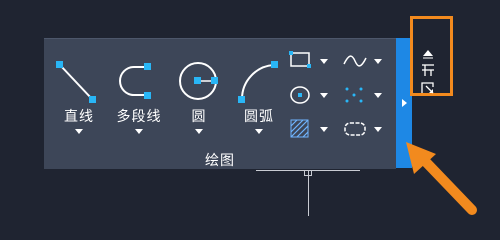 The height and width of the screenshot is (240, 500). I want to click on rectangle-icon, so click(300, 59).